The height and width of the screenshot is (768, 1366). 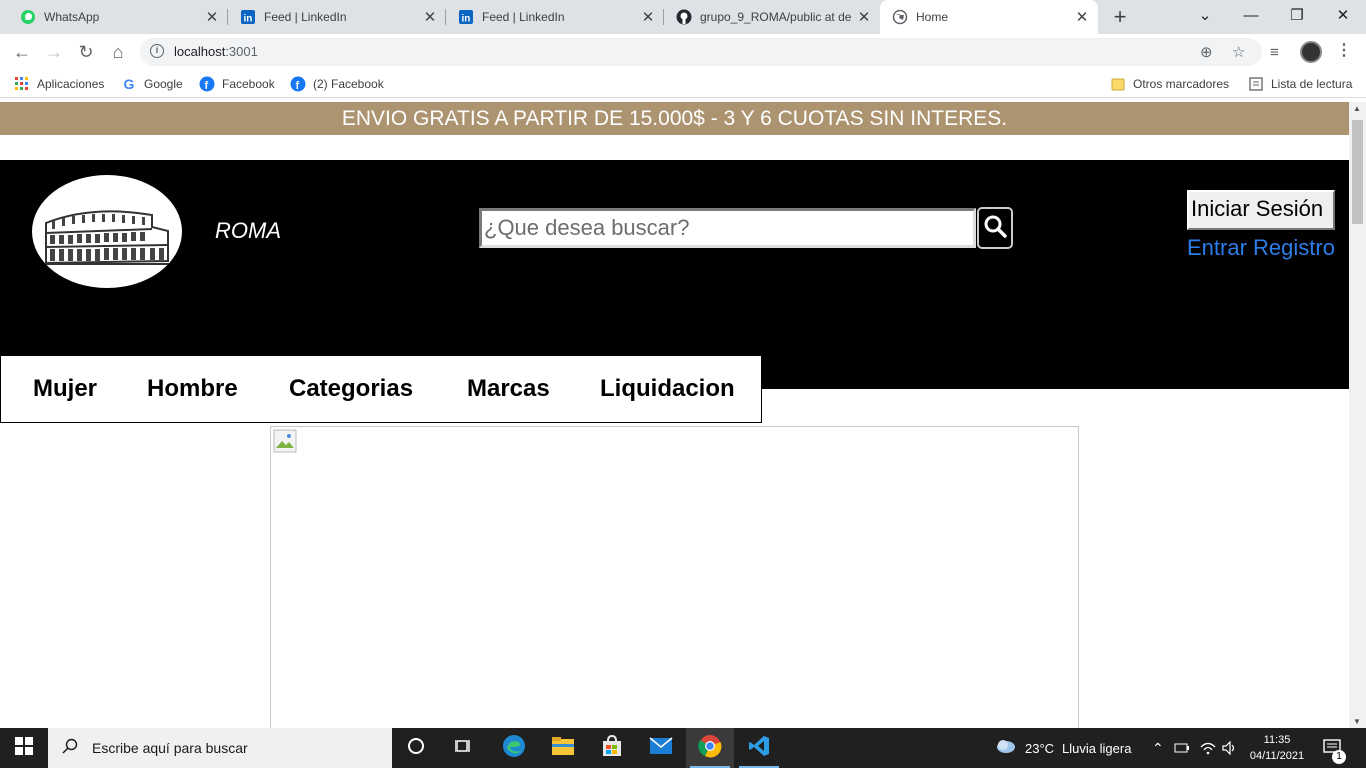 I want to click on weather-widget: 23°C Lluvia ligera, so click(x=1063, y=748).